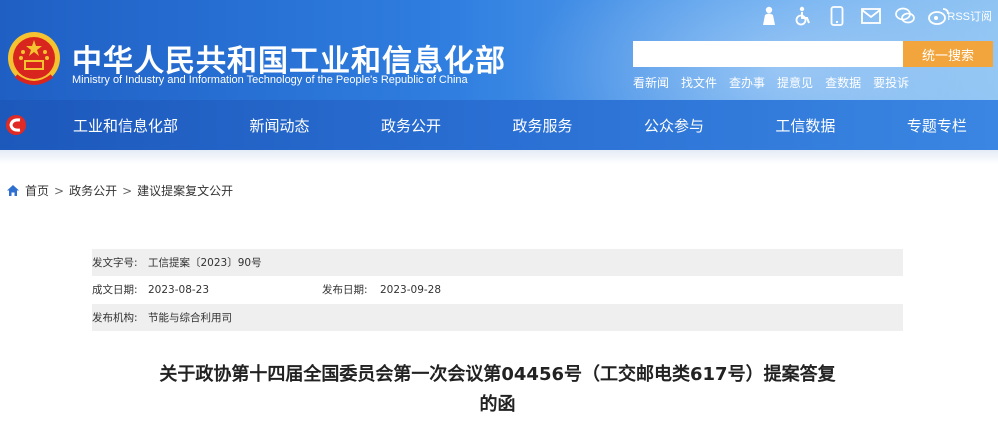  What do you see at coordinates (185, 190) in the screenshot?
I see `breadcrumb-proposal-replies: 建议提案复文公开` at bounding box center [185, 190].